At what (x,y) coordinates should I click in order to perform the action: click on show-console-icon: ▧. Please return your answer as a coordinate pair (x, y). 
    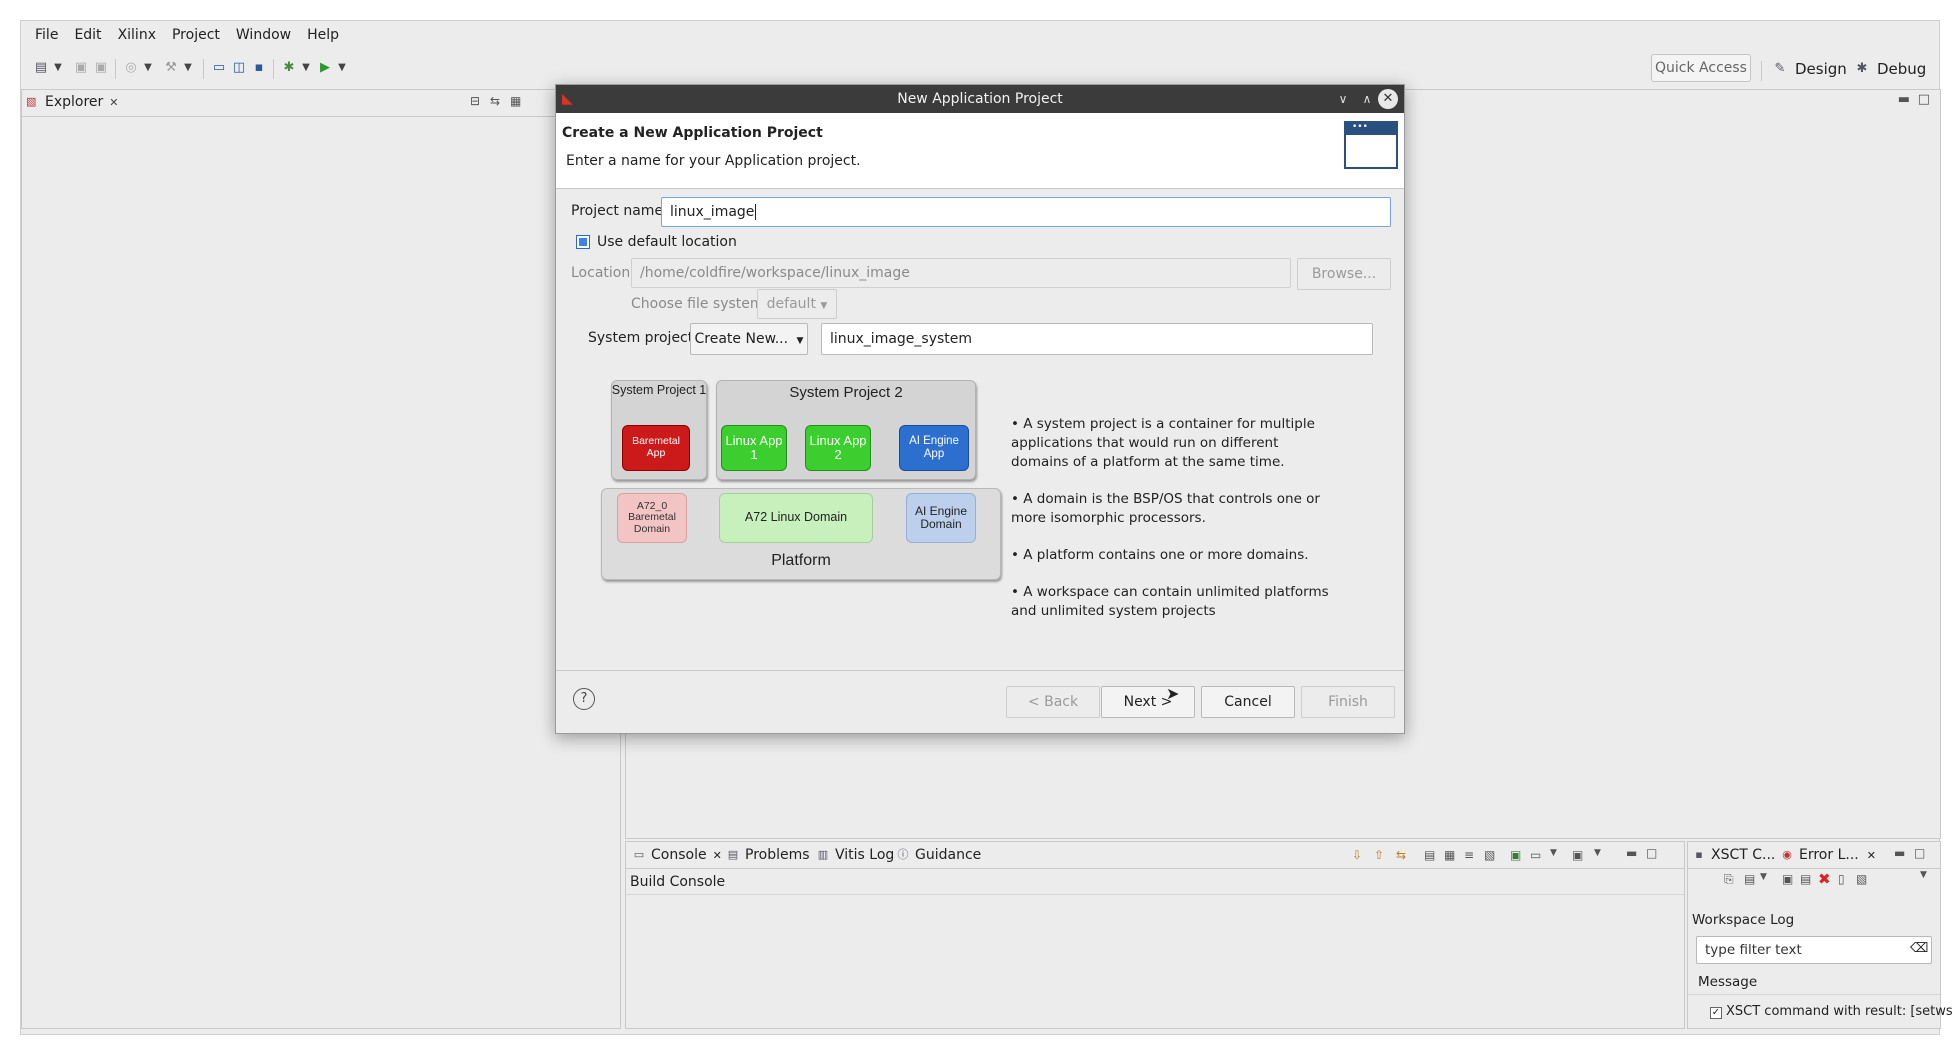
    Looking at the image, I should click on (1489, 855).